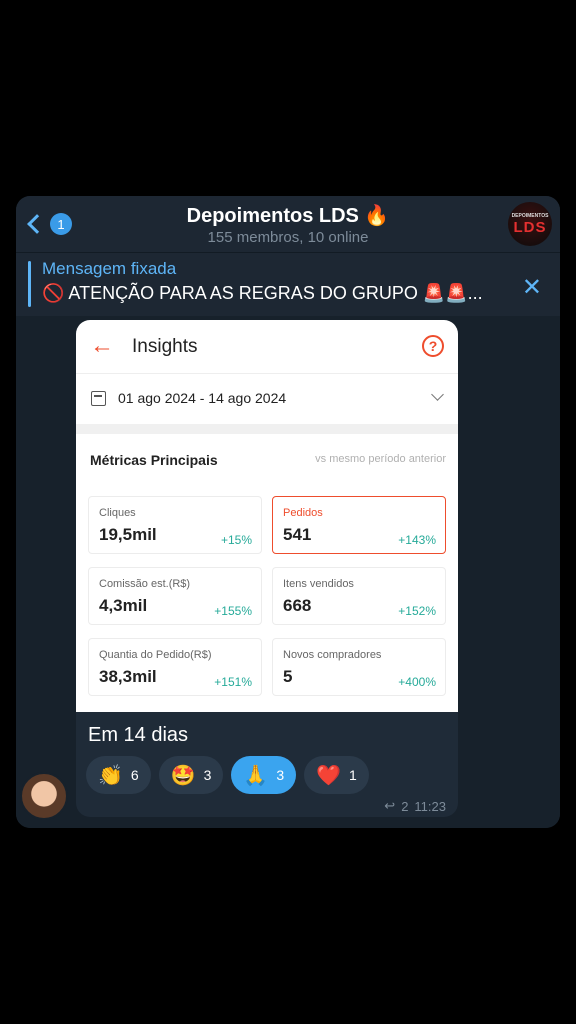 The width and height of the screenshot is (576, 1024). Describe the element at coordinates (404, 806) in the screenshot. I see `reply-count: 2` at that location.